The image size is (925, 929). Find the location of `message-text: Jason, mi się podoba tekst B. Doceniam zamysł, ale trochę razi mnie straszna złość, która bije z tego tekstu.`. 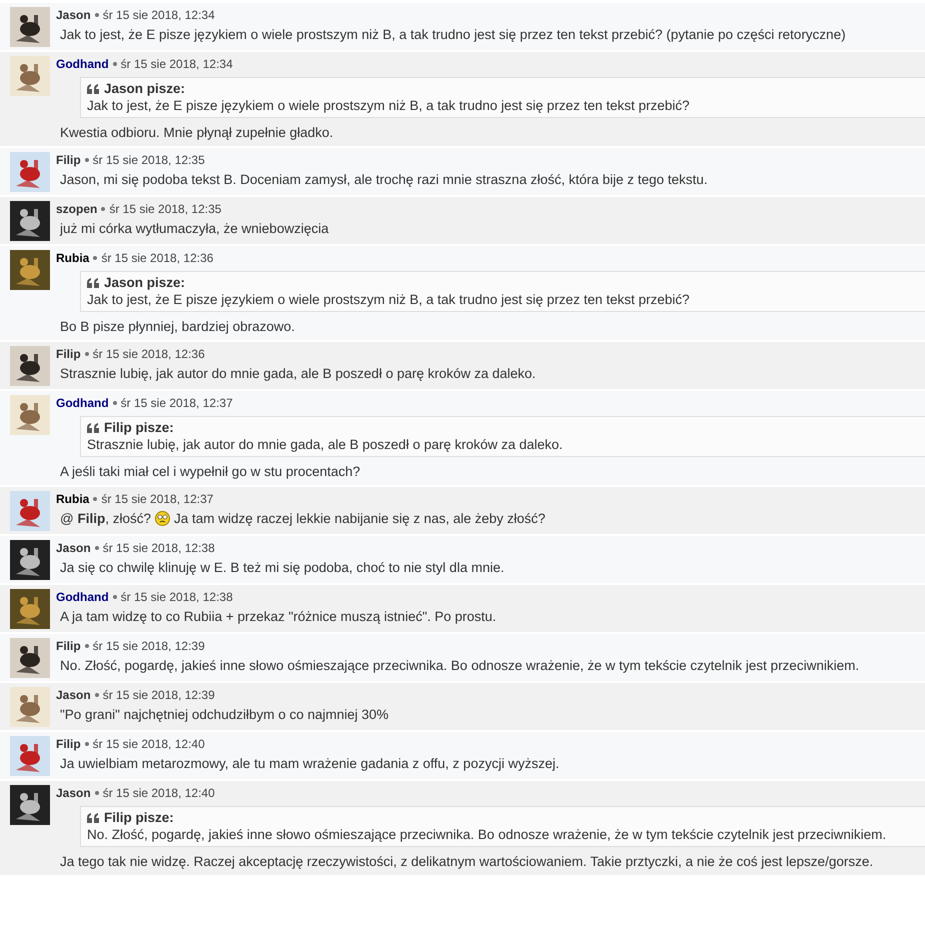

message-text: Jason, mi się podoba tekst B. Doceniam zamysł, ale trochę razi mnie straszna złość, która bije z tego tekstu. is located at coordinates (384, 179).